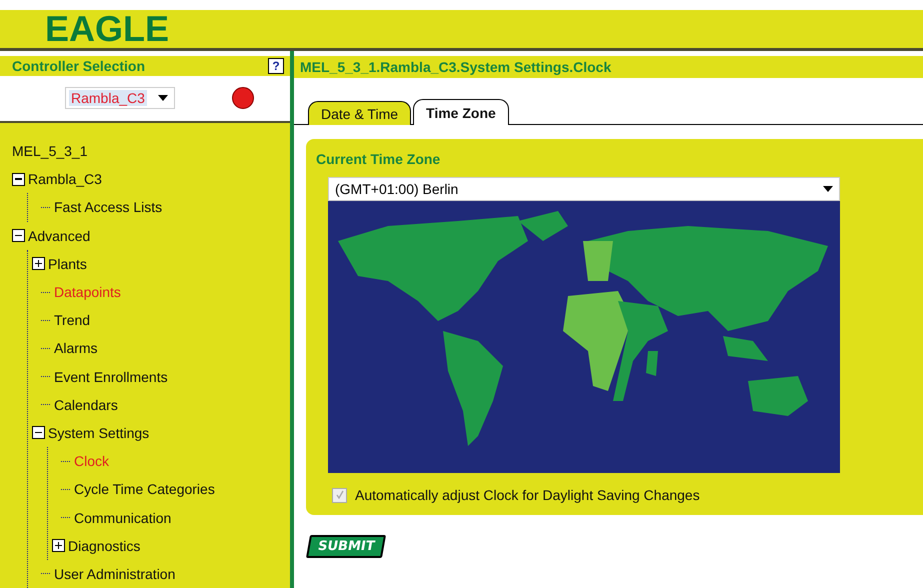 The height and width of the screenshot is (588, 923). I want to click on time-zone-dropdown: (GMT+01:00) Berlin, so click(584, 189).